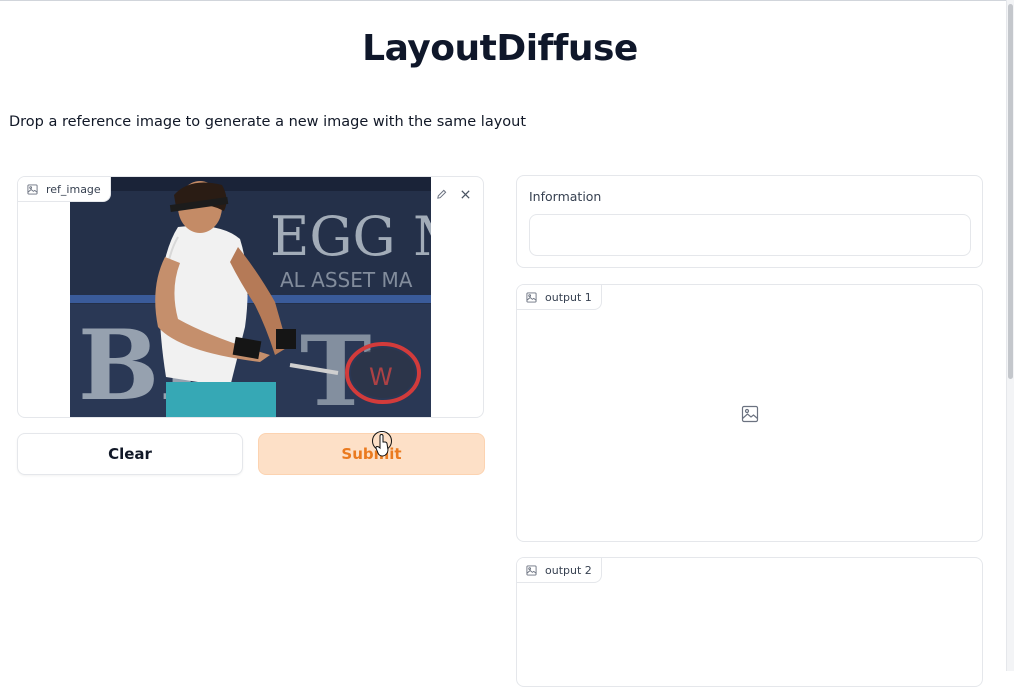 This screenshot has height=687, width=1014. What do you see at coordinates (750, 235) in the screenshot?
I see `information-textbox` at bounding box center [750, 235].